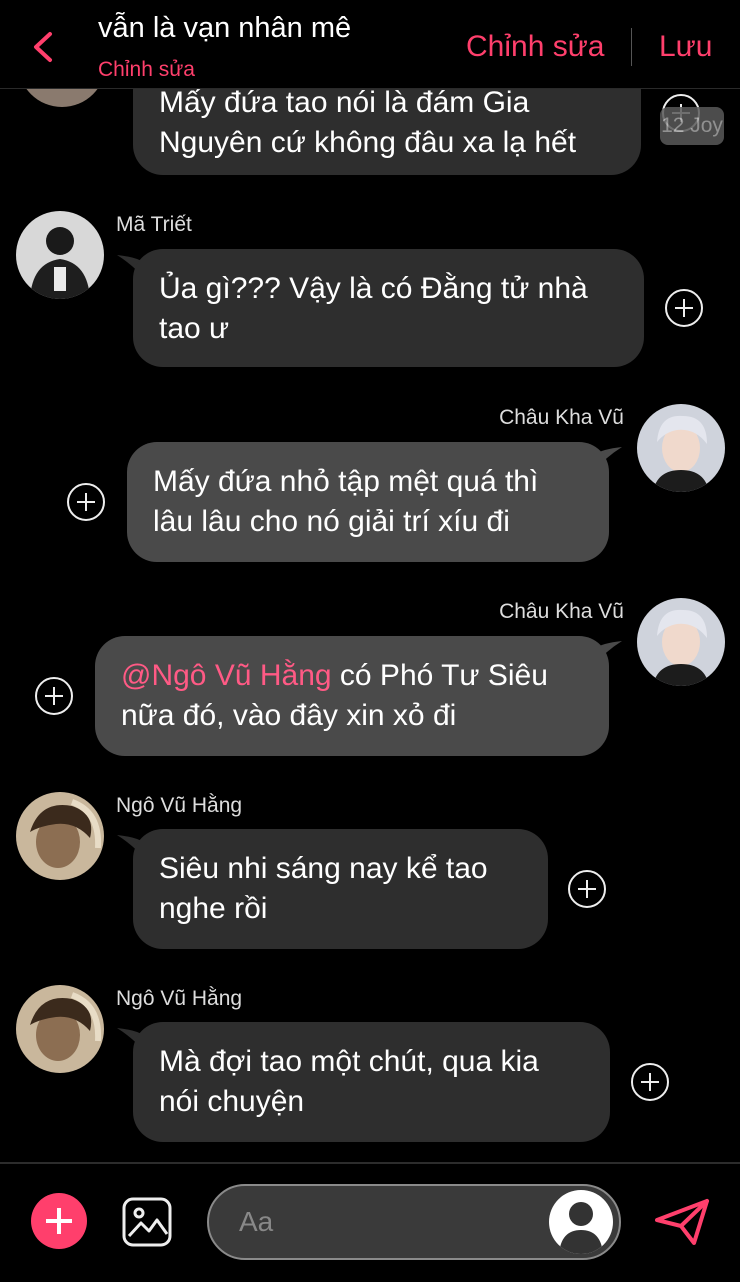  Describe the element at coordinates (43, 47) in the screenshot. I see `back-chevron-icon` at that location.